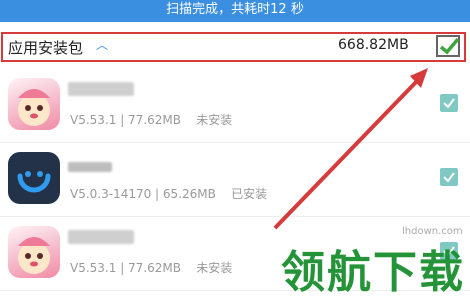  Describe the element at coordinates (34, 178) in the screenshot. I see `blue-smile-icon` at that location.